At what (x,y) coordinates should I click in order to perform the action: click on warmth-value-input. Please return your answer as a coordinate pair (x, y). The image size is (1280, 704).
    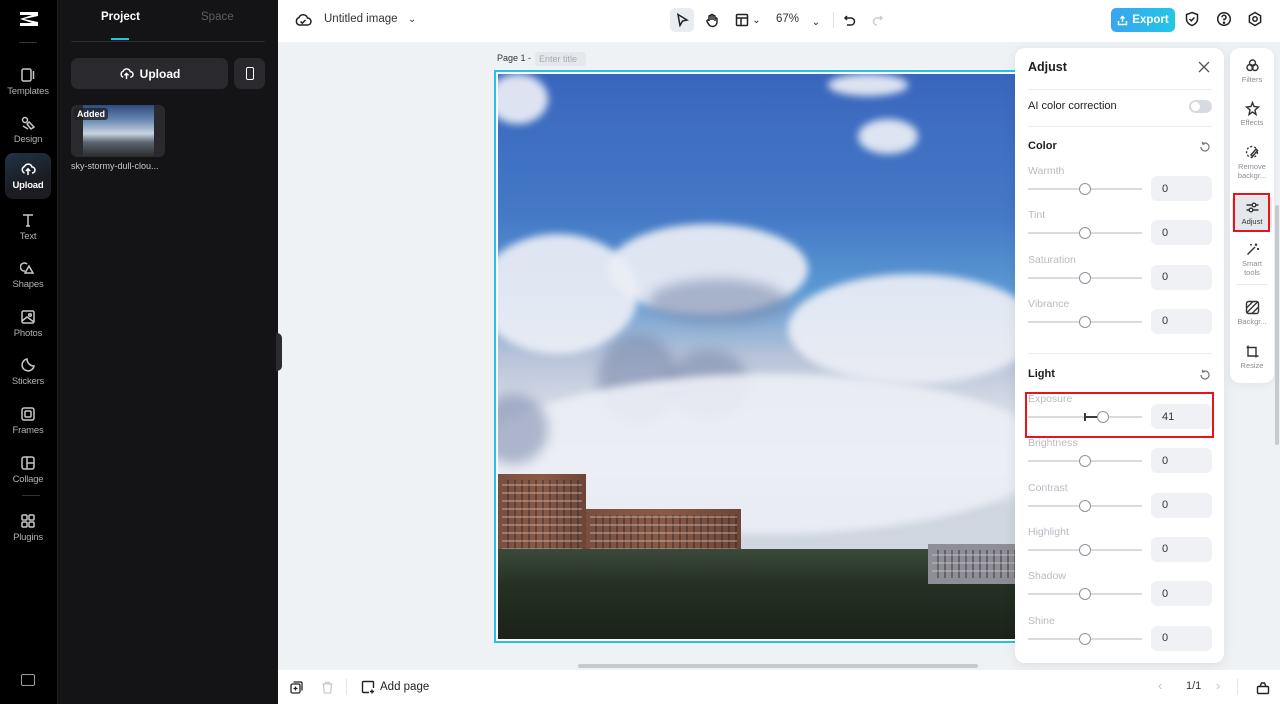
    Looking at the image, I should click on (1181, 188).